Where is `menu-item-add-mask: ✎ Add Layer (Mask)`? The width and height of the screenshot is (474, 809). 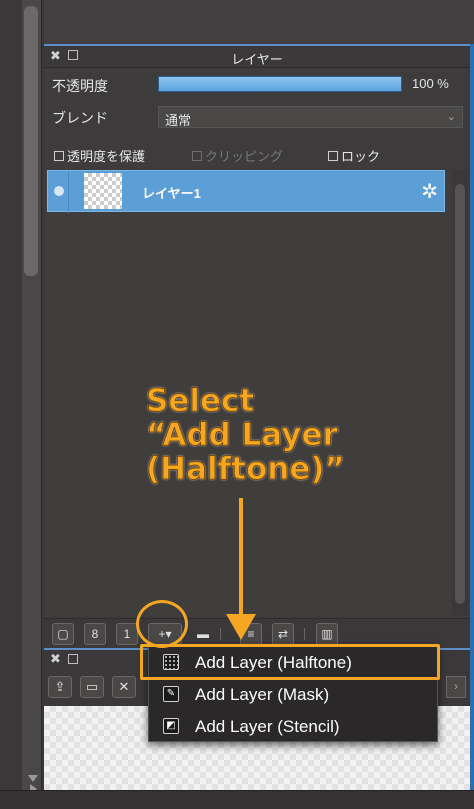
menu-item-add-mask: ✎ Add Layer (Mask) is located at coordinates (293, 694).